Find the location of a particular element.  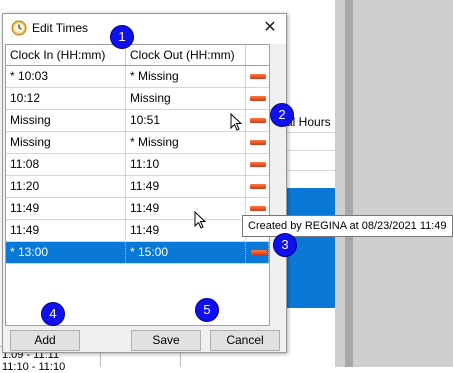

column-header-clock-in: Clock In (HH:mm) is located at coordinates (66, 55).